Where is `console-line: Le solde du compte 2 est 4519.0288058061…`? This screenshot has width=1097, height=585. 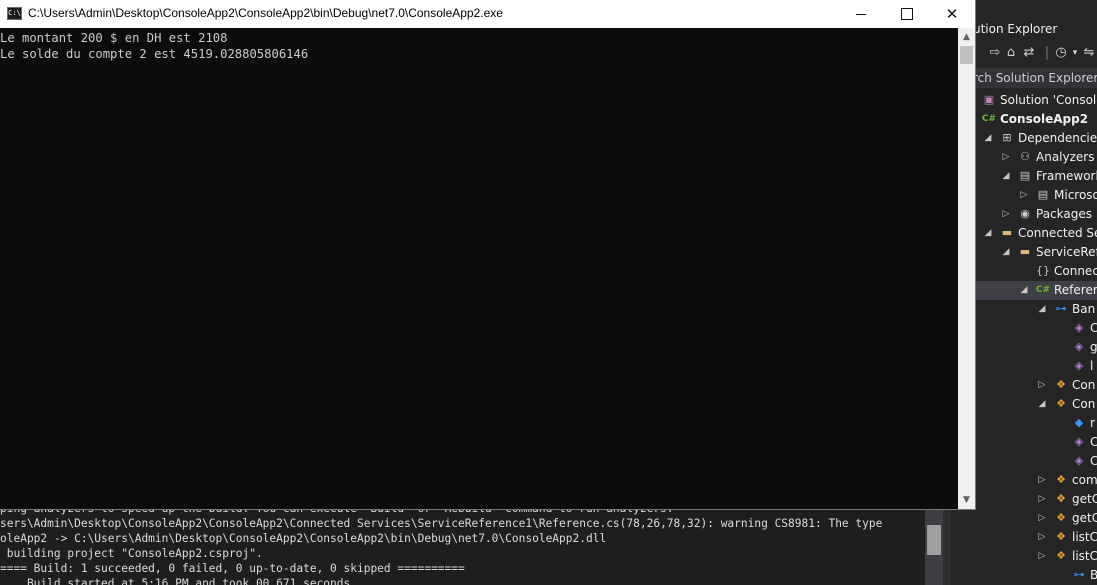 console-line: Le solde du compte 2 est 4519.0288058061… is located at coordinates (154, 54).